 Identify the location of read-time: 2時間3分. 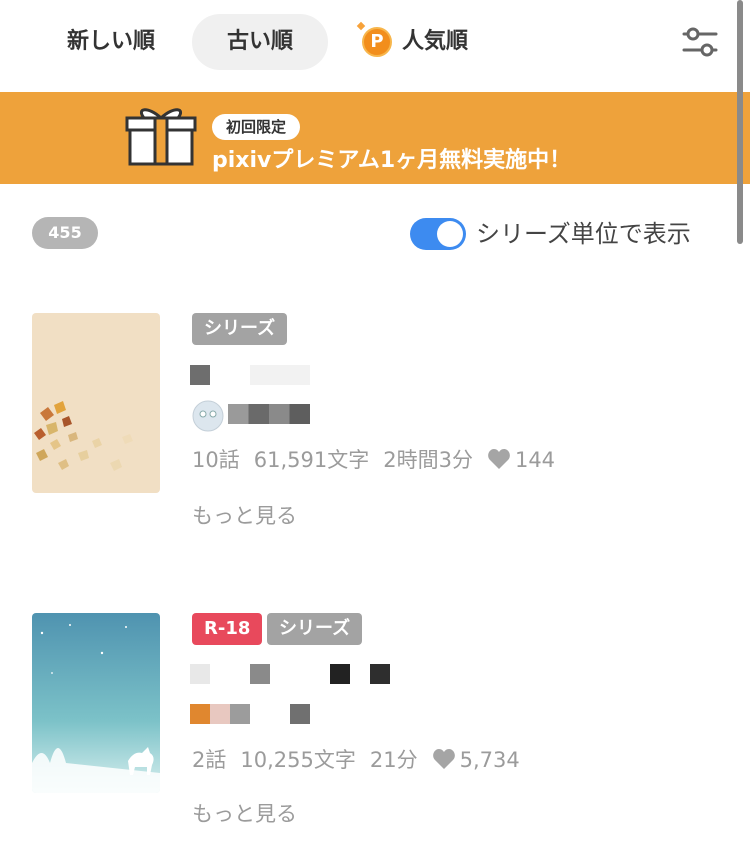
(428, 460).